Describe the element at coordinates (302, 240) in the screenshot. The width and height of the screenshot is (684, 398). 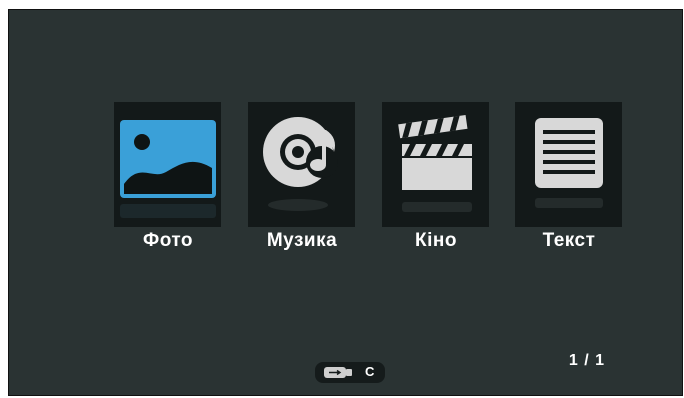
I see `menu-label-music: Музика` at that location.